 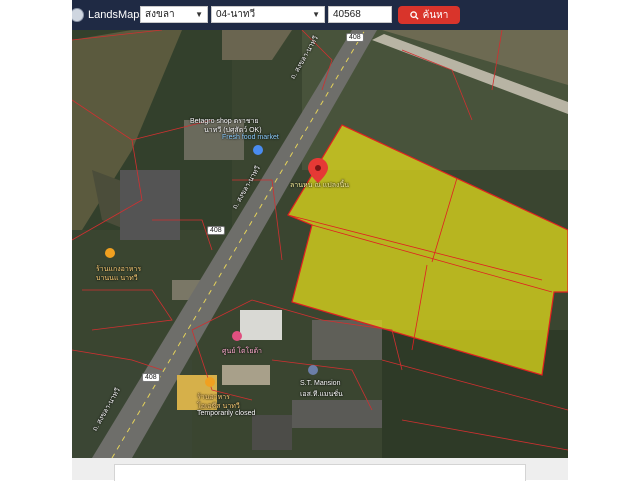 I want to click on district-select: 04-นาทวี ▼, so click(x=268, y=14).